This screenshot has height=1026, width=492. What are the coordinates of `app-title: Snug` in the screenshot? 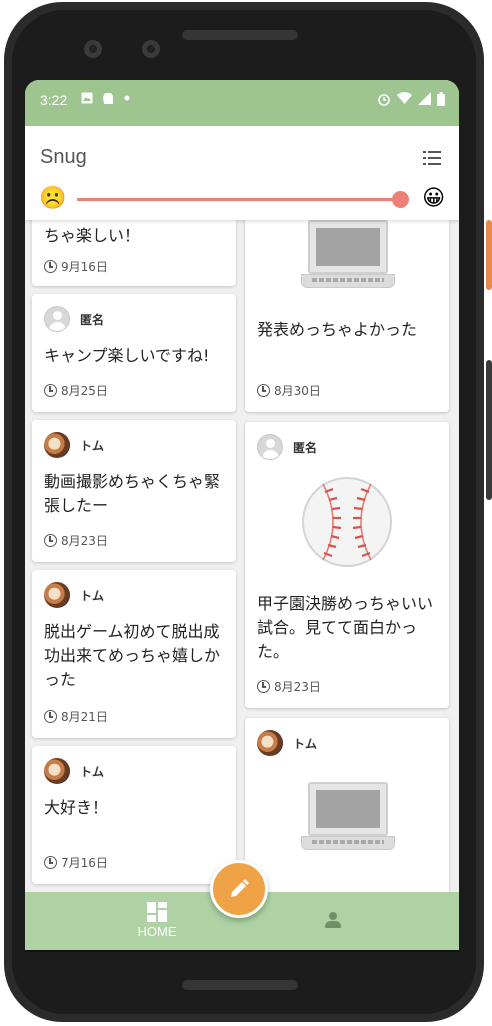 It's located at (63, 157).